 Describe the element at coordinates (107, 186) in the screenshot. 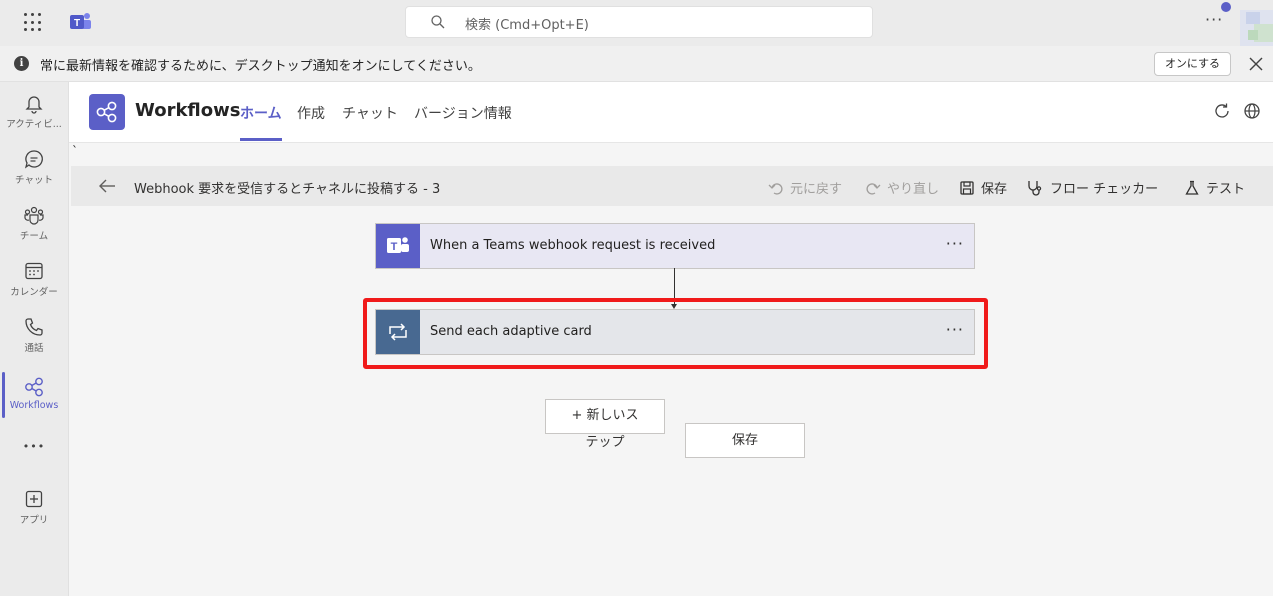

I see `back-arrow-icon` at that location.